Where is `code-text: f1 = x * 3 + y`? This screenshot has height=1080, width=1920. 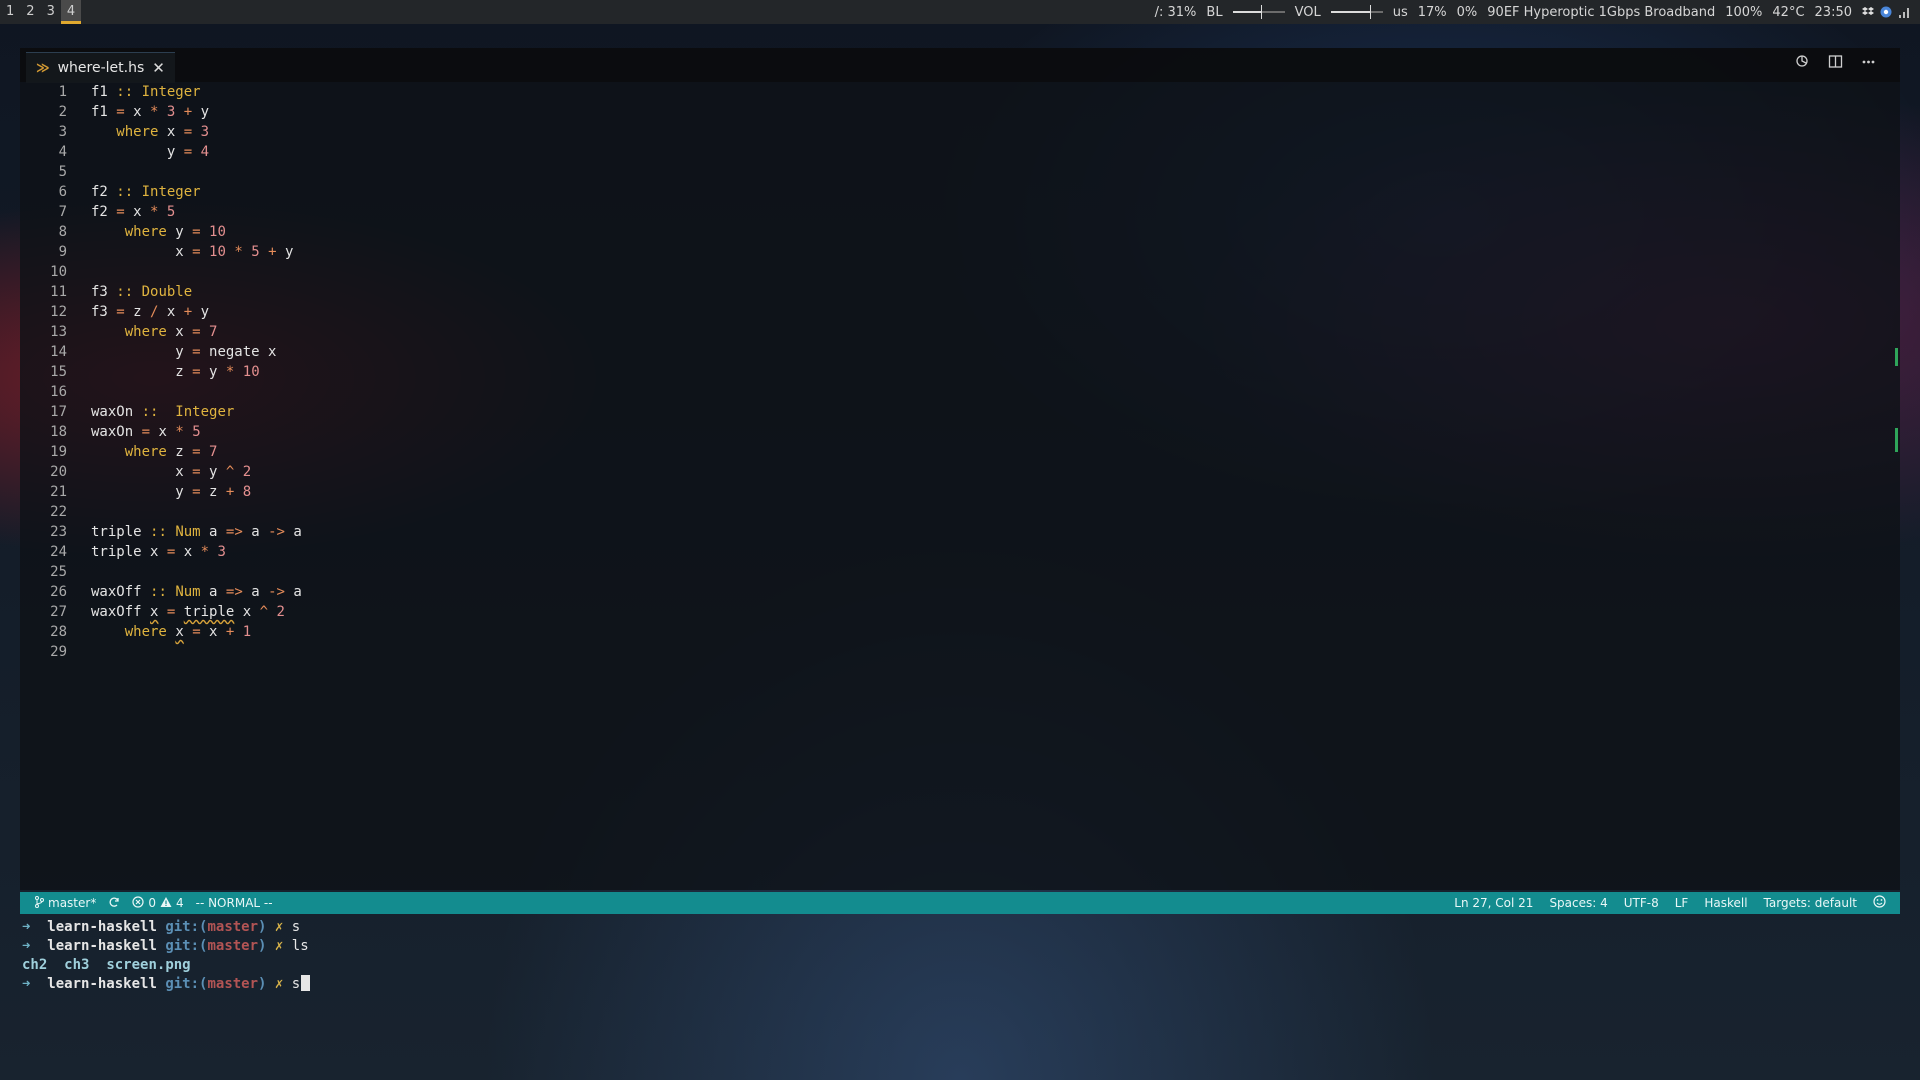
code-text: f1 = x * 3 + y is located at coordinates (150, 112).